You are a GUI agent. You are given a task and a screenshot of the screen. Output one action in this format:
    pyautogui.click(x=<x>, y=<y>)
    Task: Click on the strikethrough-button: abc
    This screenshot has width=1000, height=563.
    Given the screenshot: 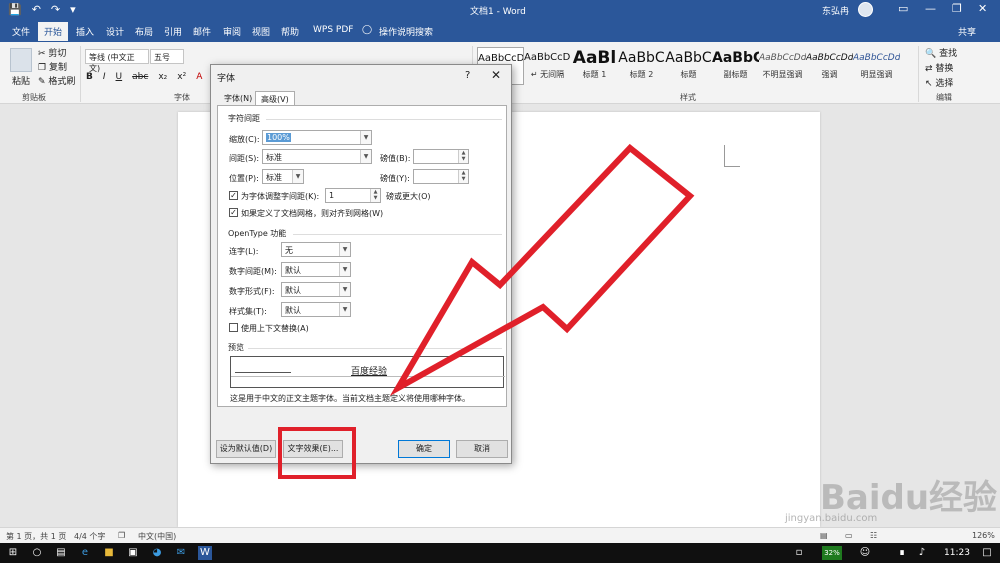 What is the action you would take?
    pyautogui.click(x=140, y=77)
    